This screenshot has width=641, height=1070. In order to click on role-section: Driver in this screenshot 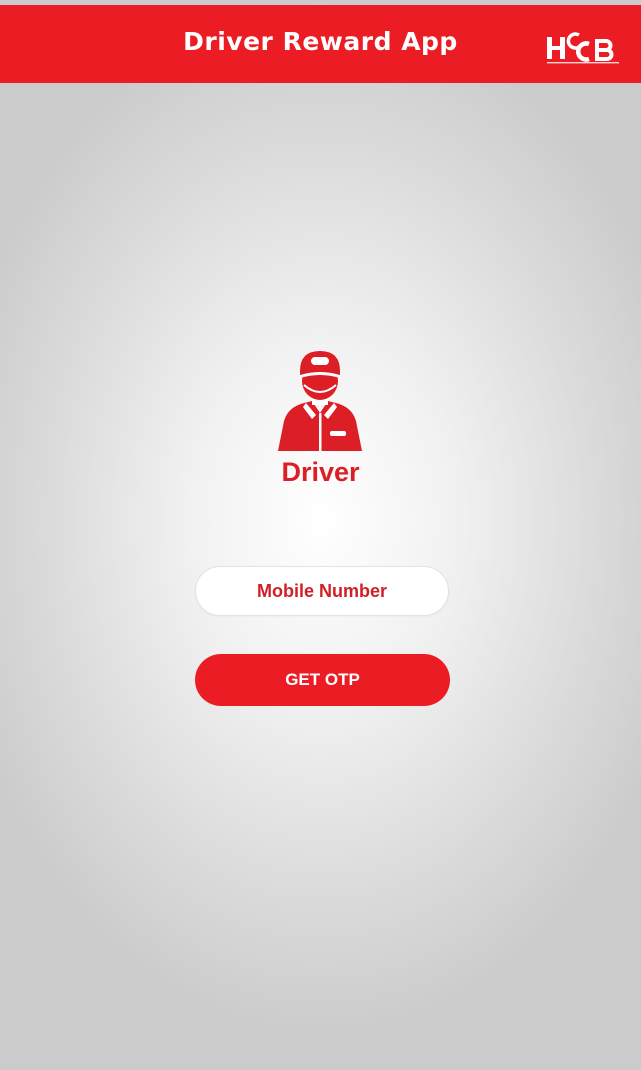, I will do `click(320, 420)`.